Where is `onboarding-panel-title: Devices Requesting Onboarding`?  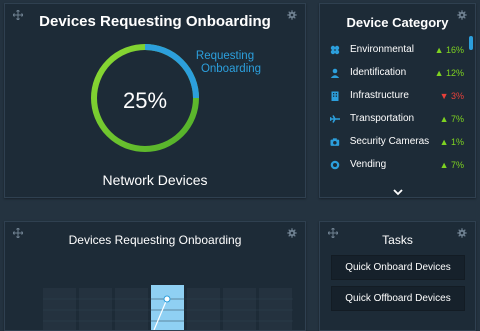
onboarding-panel-title: Devices Requesting Onboarding is located at coordinates (155, 21).